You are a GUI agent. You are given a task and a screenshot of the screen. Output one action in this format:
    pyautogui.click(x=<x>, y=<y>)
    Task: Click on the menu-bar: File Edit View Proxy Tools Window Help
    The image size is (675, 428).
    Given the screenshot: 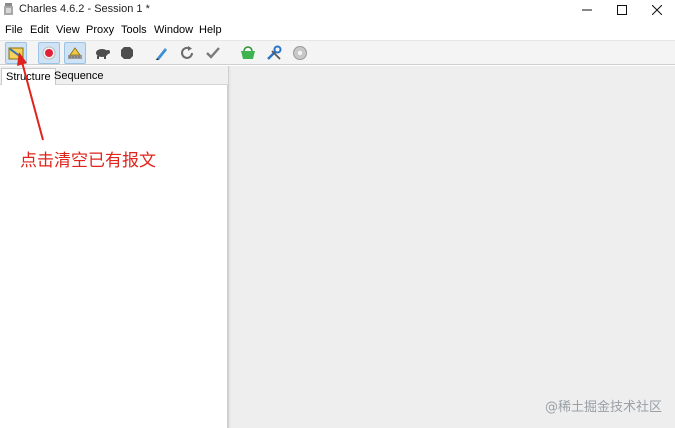 What is the action you would take?
    pyautogui.click(x=337, y=30)
    